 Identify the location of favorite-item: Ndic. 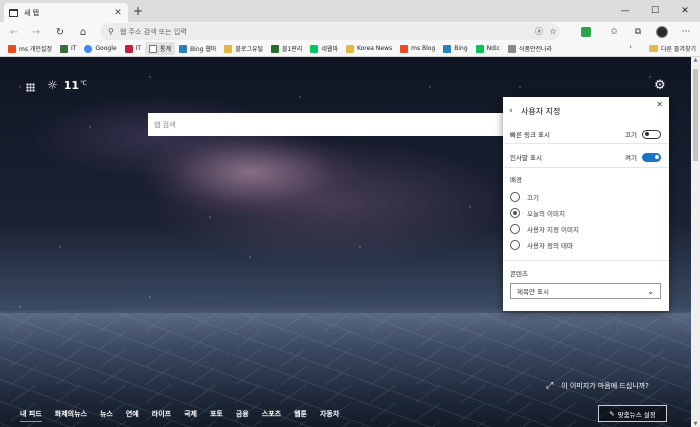
(488, 48).